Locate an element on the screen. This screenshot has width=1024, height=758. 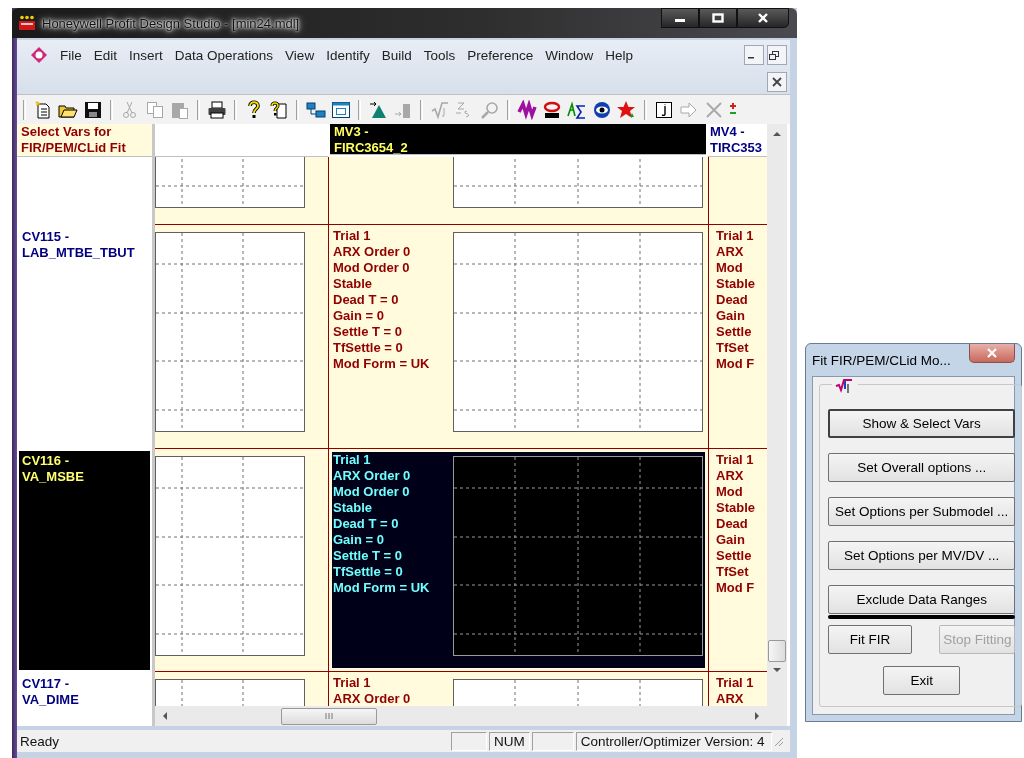
dialog-button: Exclude Data Ranges is located at coordinates (922, 599).